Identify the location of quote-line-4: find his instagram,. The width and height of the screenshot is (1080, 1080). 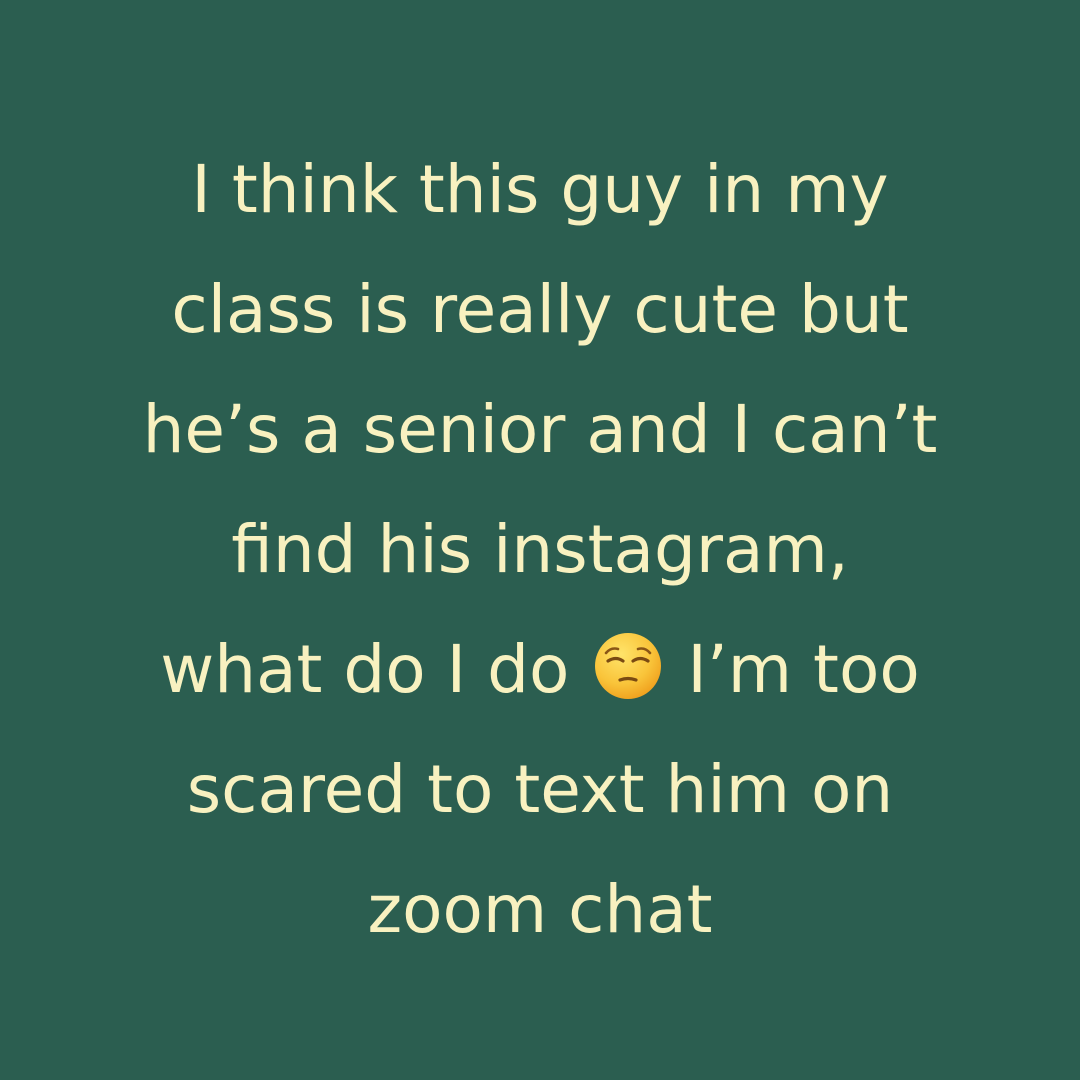
(540, 549).